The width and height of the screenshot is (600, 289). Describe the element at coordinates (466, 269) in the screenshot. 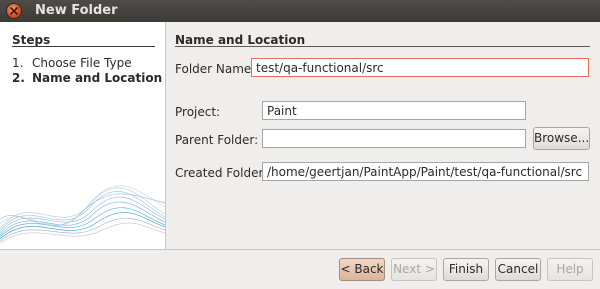

I see `finish-button: Finish` at that location.